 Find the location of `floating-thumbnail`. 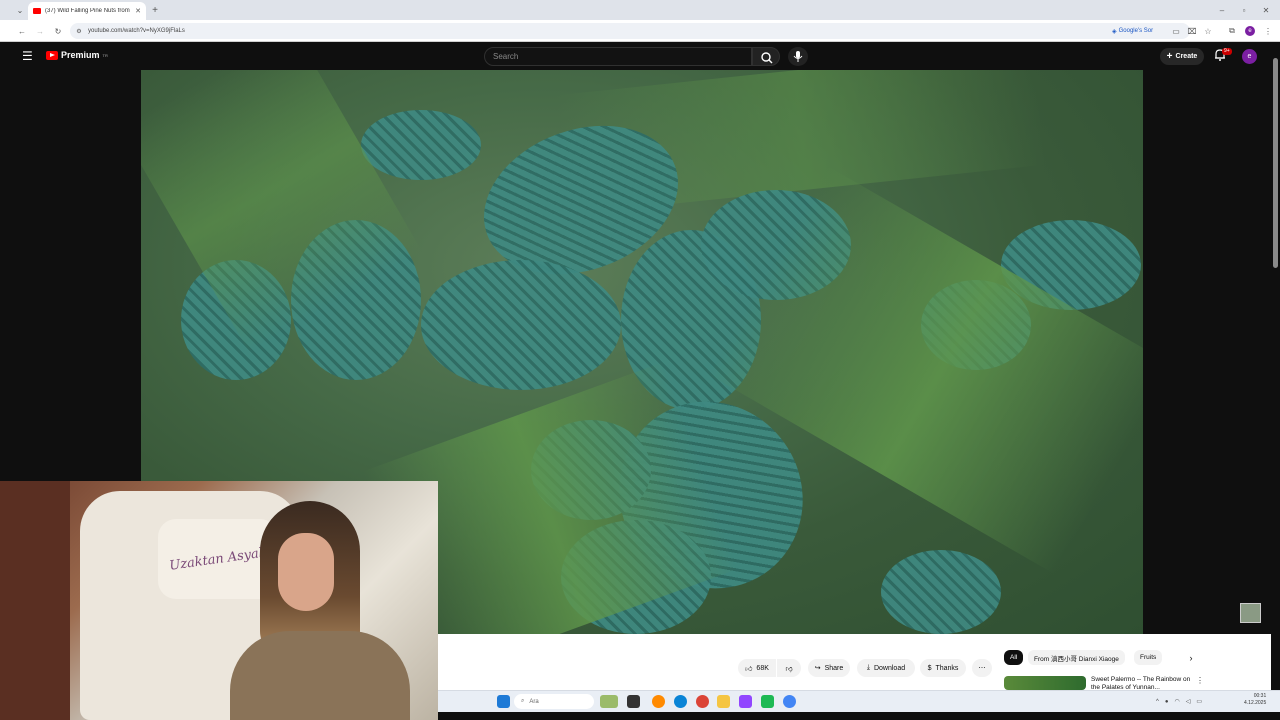

floating-thumbnail is located at coordinates (1250, 613).